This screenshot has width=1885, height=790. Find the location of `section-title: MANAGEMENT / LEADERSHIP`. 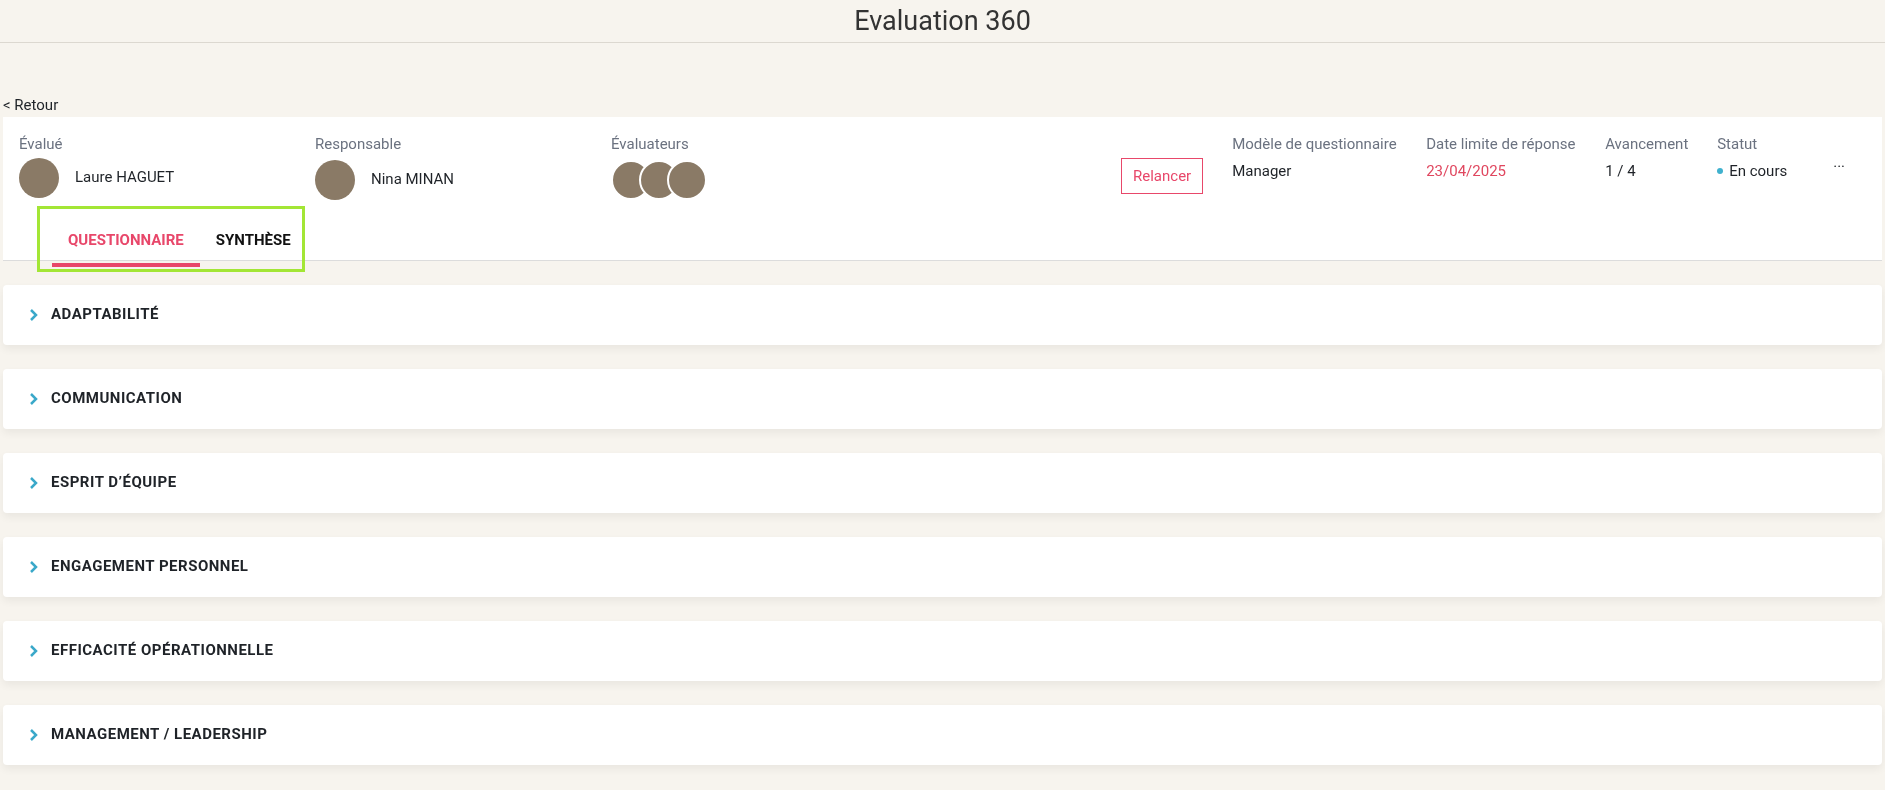

section-title: MANAGEMENT / LEADERSHIP is located at coordinates (159, 735).